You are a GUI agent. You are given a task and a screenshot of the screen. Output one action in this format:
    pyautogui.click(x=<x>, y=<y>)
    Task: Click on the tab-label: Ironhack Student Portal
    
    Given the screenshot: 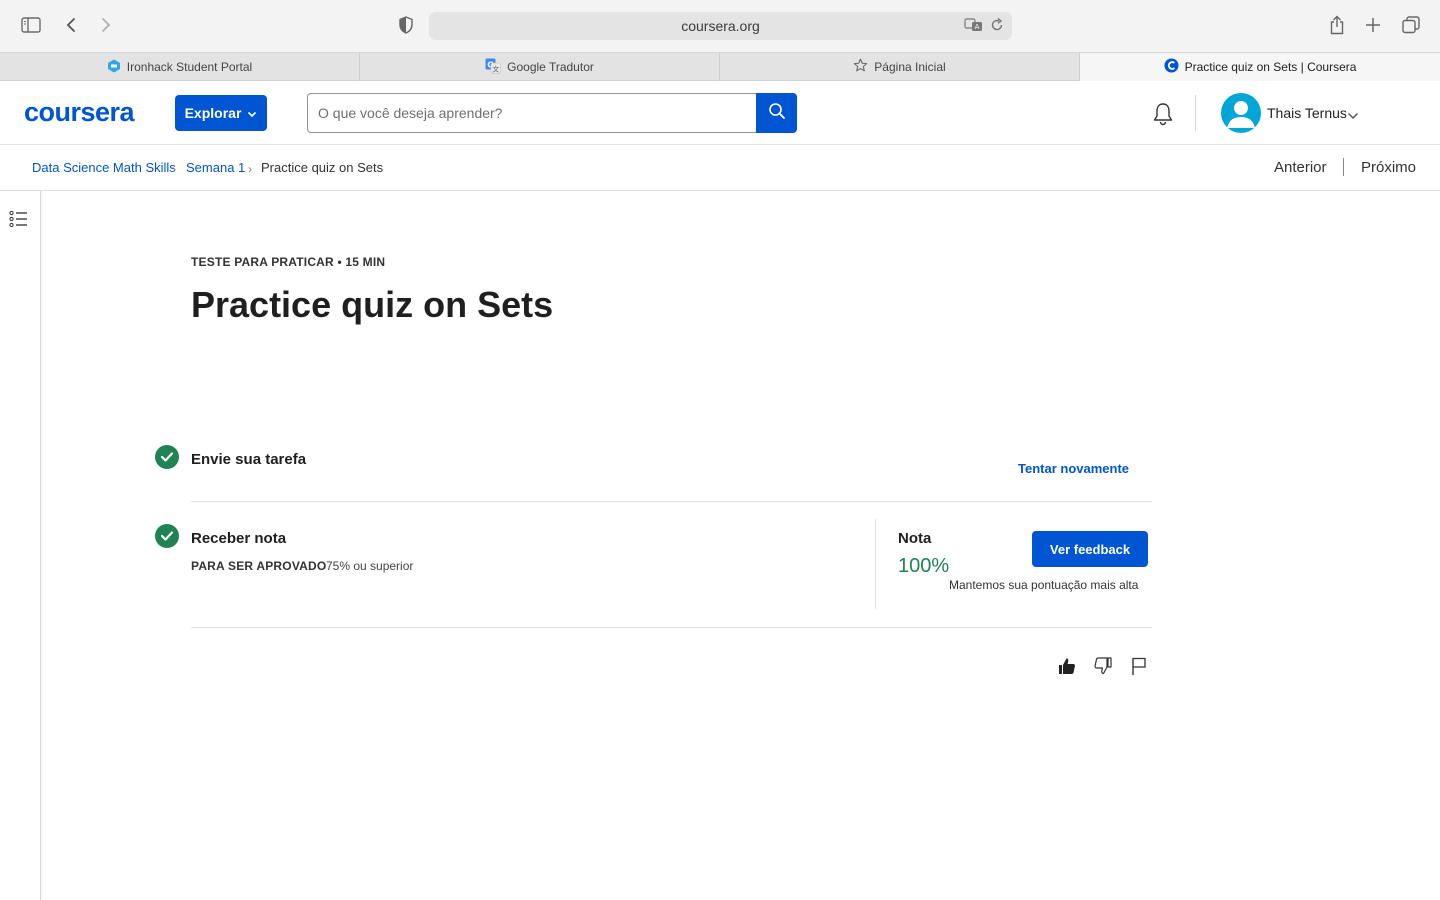 What is the action you would take?
    pyautogui.click(x=189, y=67)
    